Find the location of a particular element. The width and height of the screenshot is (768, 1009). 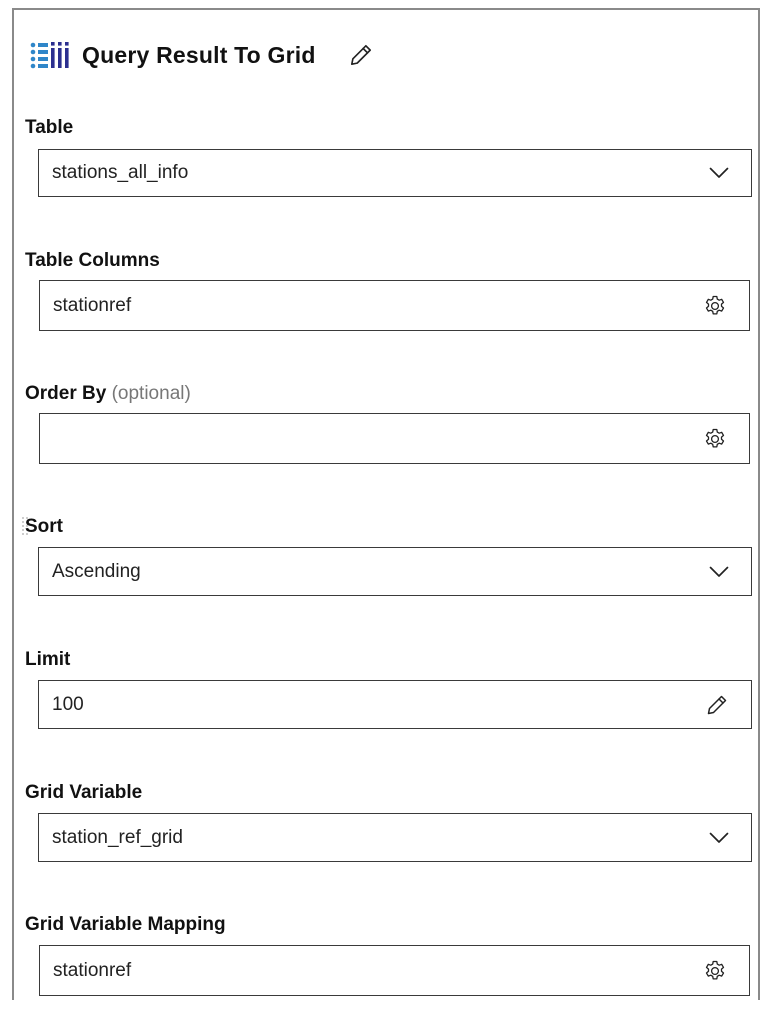

sort-dropdown-value: Ascending is located at coordinates (96, 571).